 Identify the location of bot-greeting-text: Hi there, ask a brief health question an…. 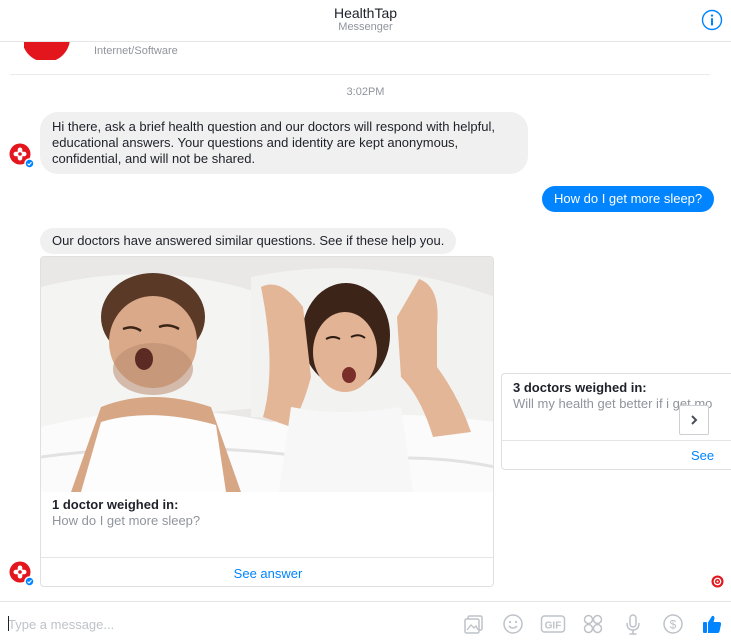
(273, 142).